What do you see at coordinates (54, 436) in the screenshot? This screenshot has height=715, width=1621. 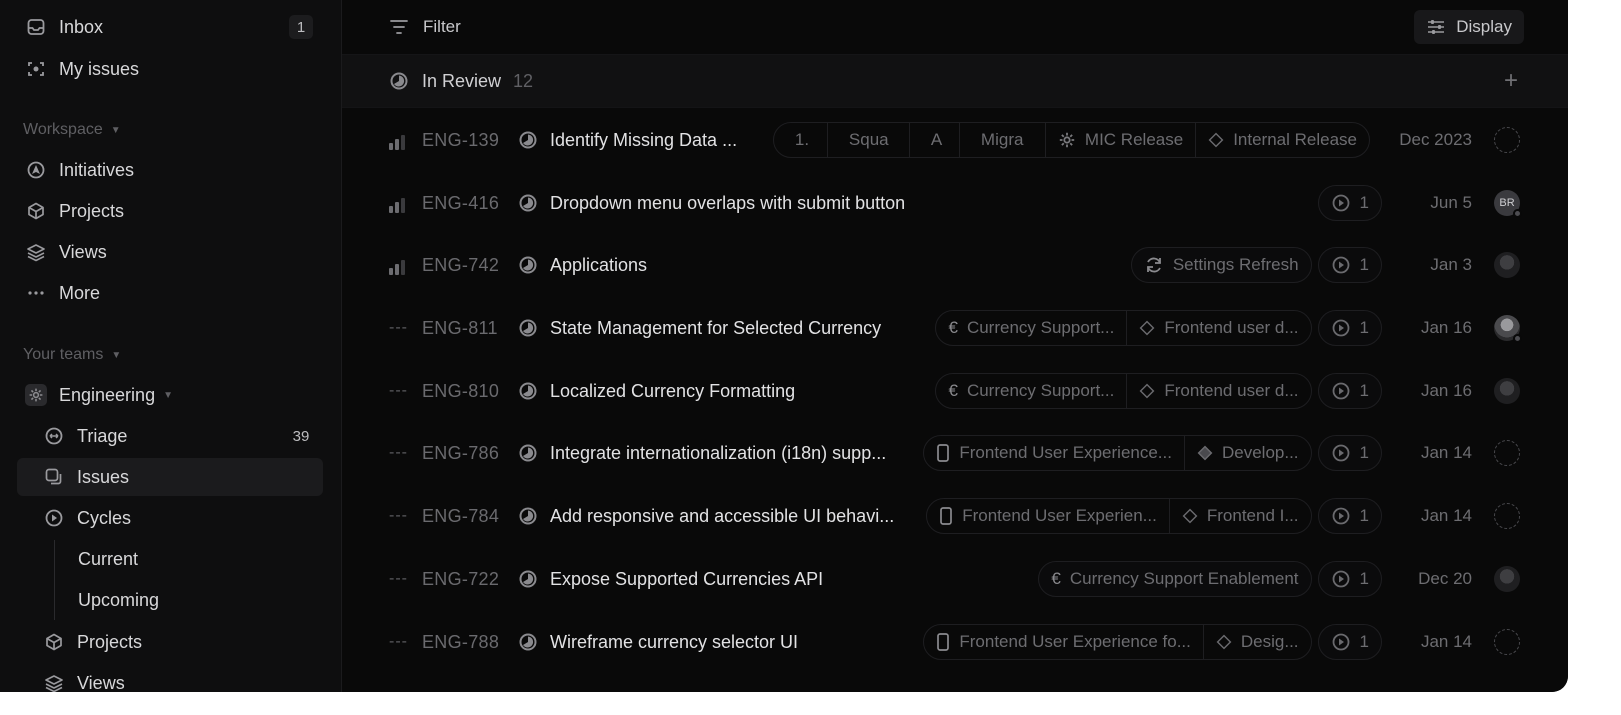 I see `triage-icon` at bounding box center [54, 436].